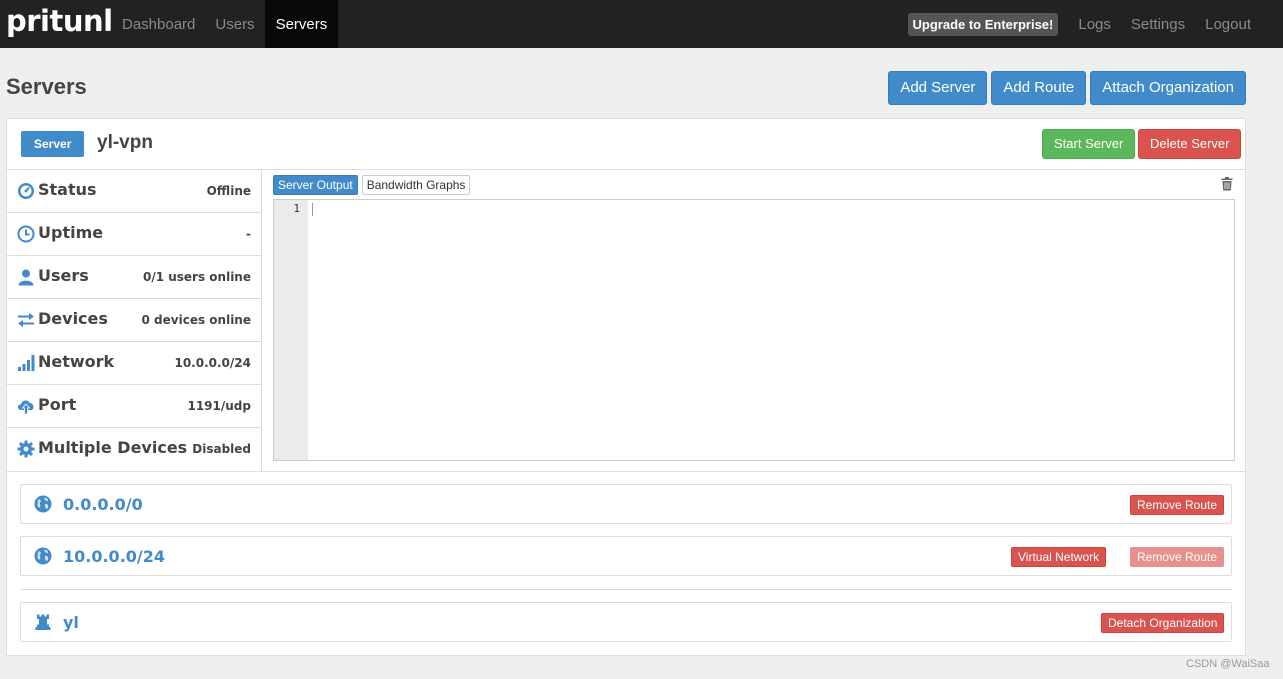  What do you see at coordinates (315, 185) in the screenshot?
I see `tab-server-output: Server Output` at bounding box center [315, 185].